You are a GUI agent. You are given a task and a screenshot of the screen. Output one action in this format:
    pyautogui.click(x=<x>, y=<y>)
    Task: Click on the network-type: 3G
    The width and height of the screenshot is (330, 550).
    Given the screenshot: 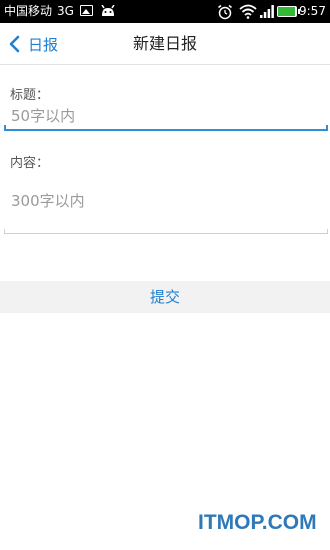 What is the action you would take?
    pyautogui.click(x=65, y=11)
    